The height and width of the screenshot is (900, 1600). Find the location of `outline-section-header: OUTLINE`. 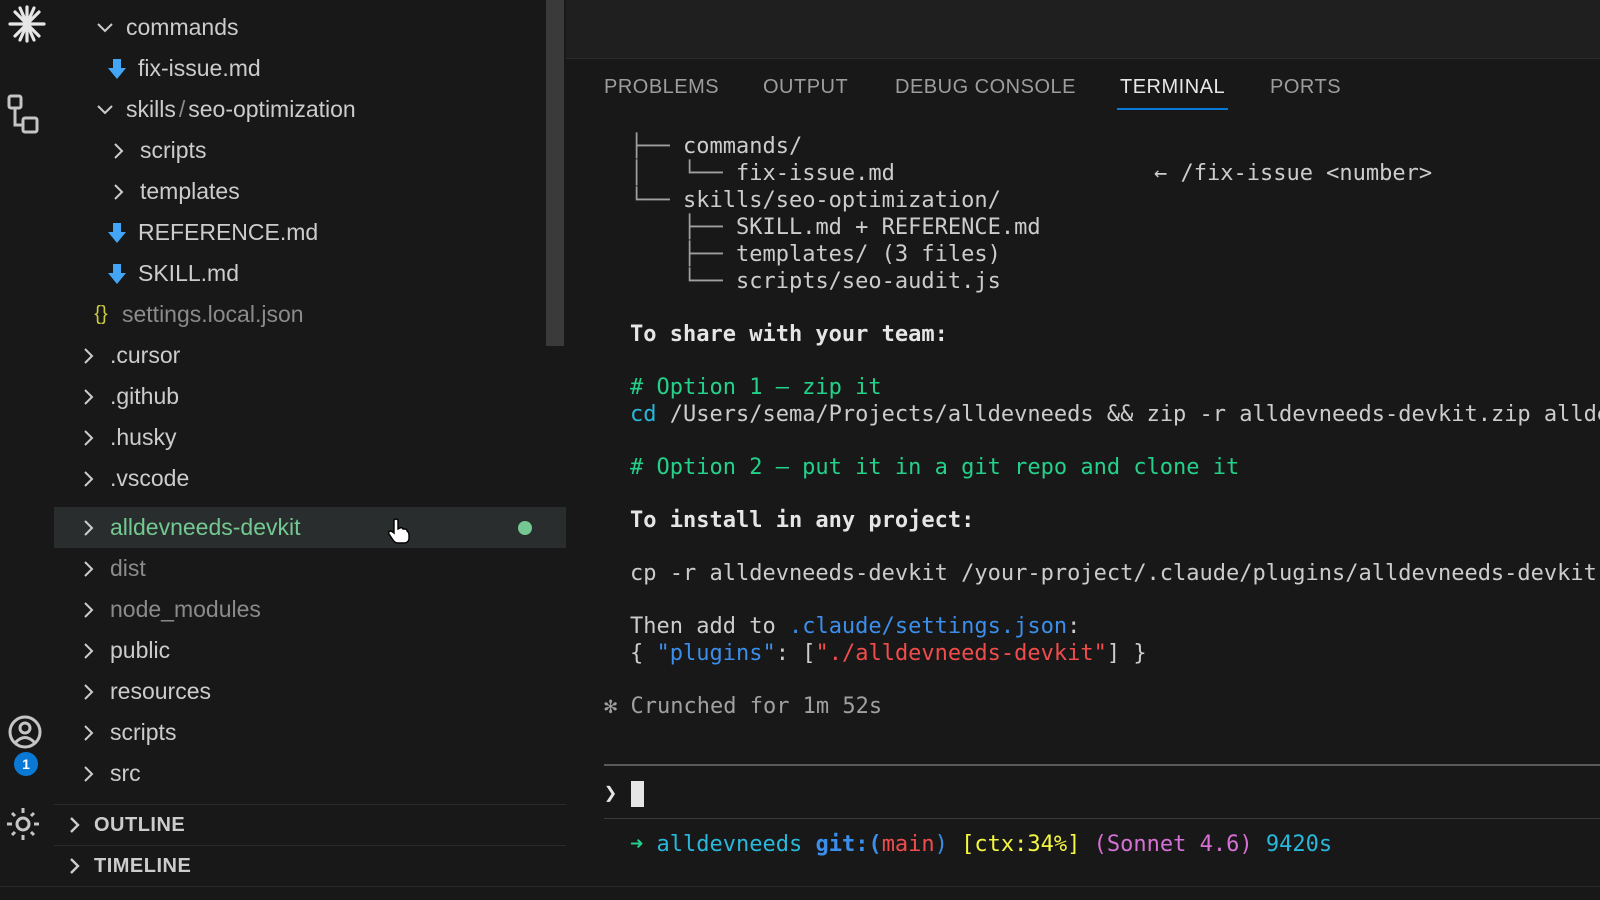

outline-section-header: OUTLINE is located at coordinates (310, 824).